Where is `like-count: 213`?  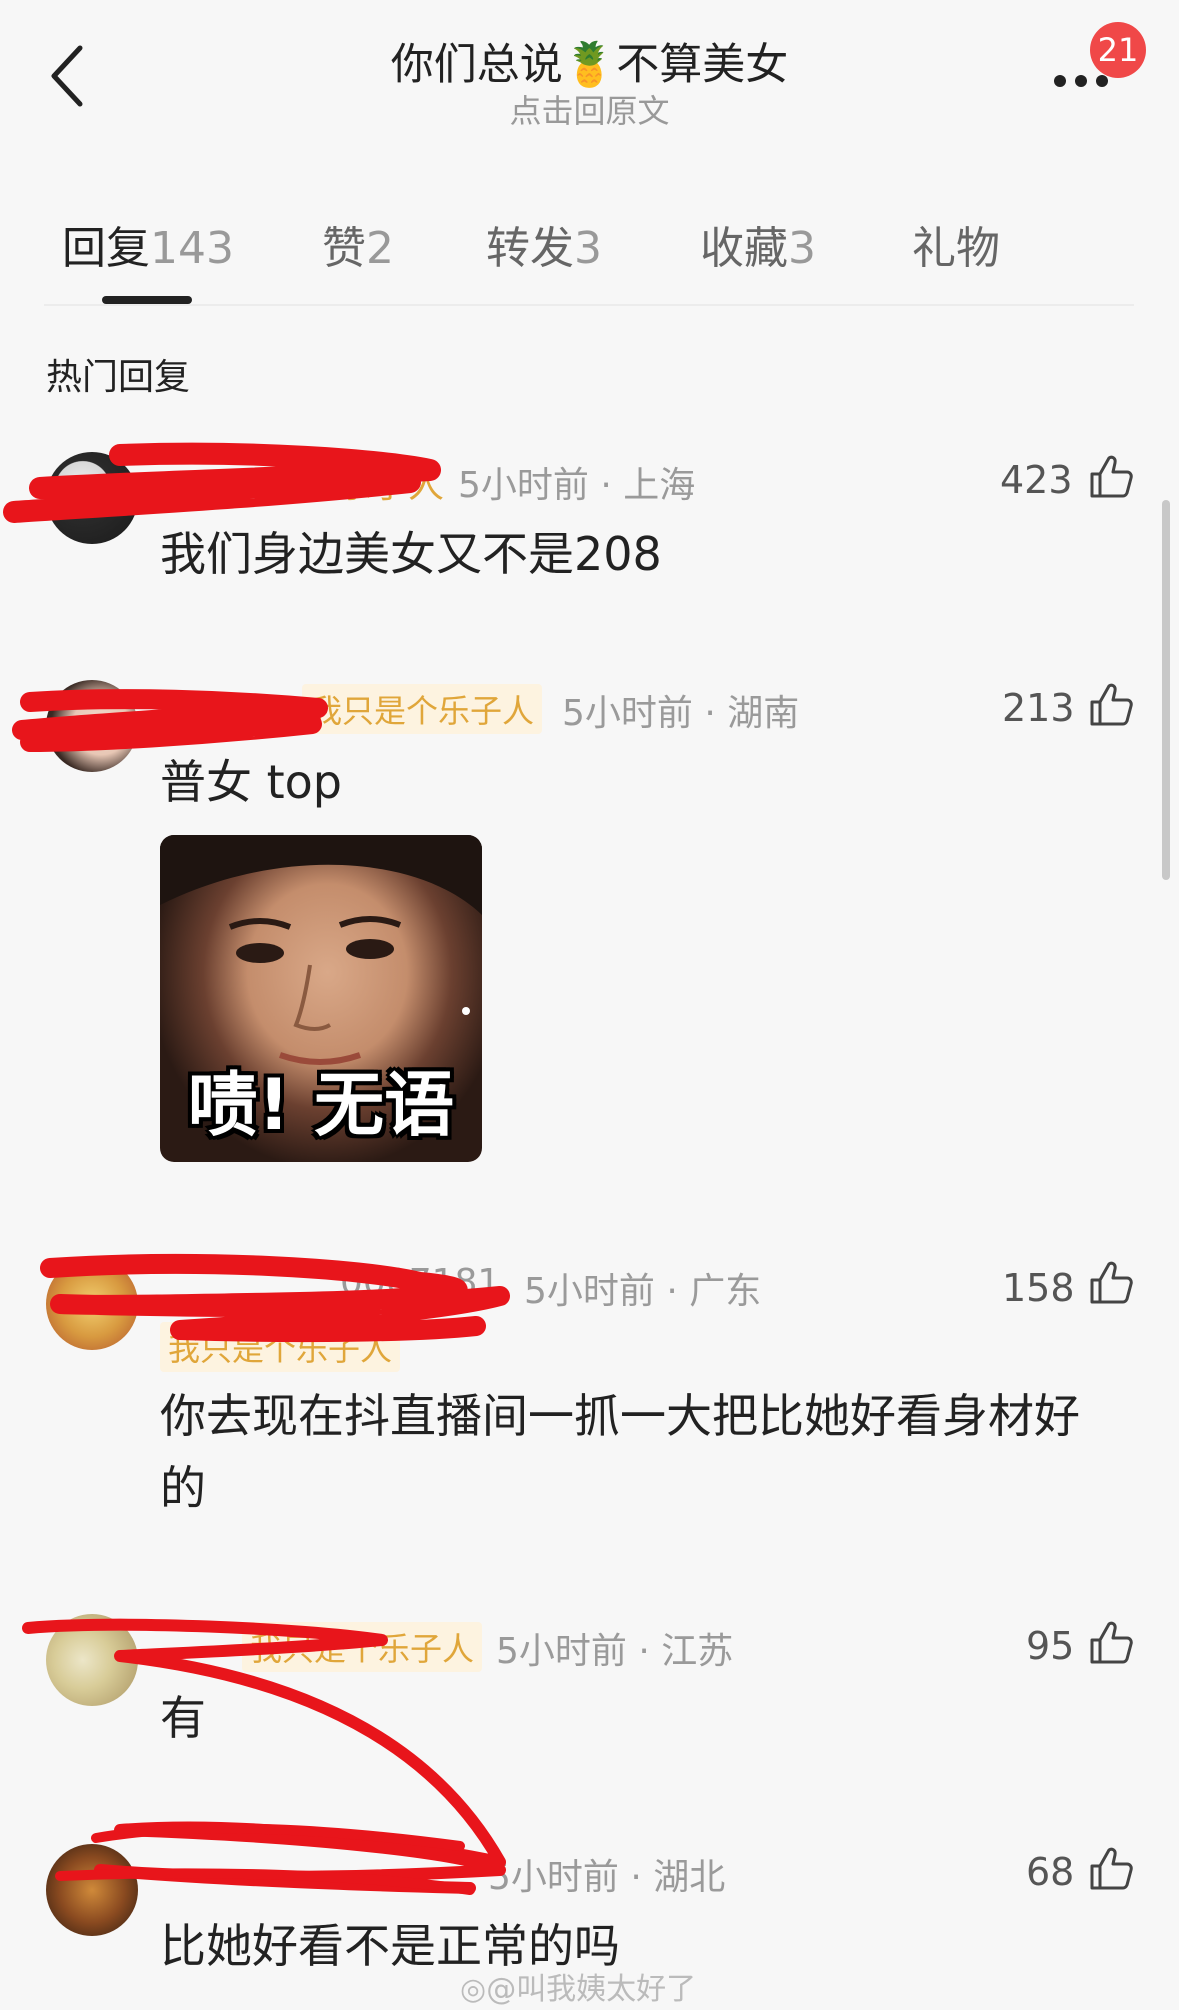
like-count: 213 is located at coordinates (1038, 708).